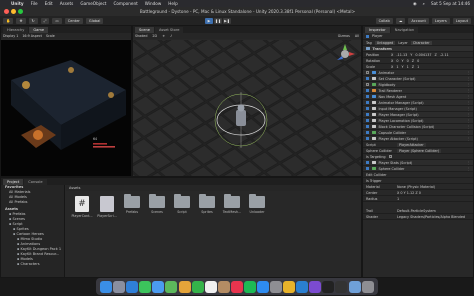  Describe the element at coordinates (431, 217) in the screenshot. I see `footer-field-value: Legacy Shaders/Particles/Alpha Blended` at that location.